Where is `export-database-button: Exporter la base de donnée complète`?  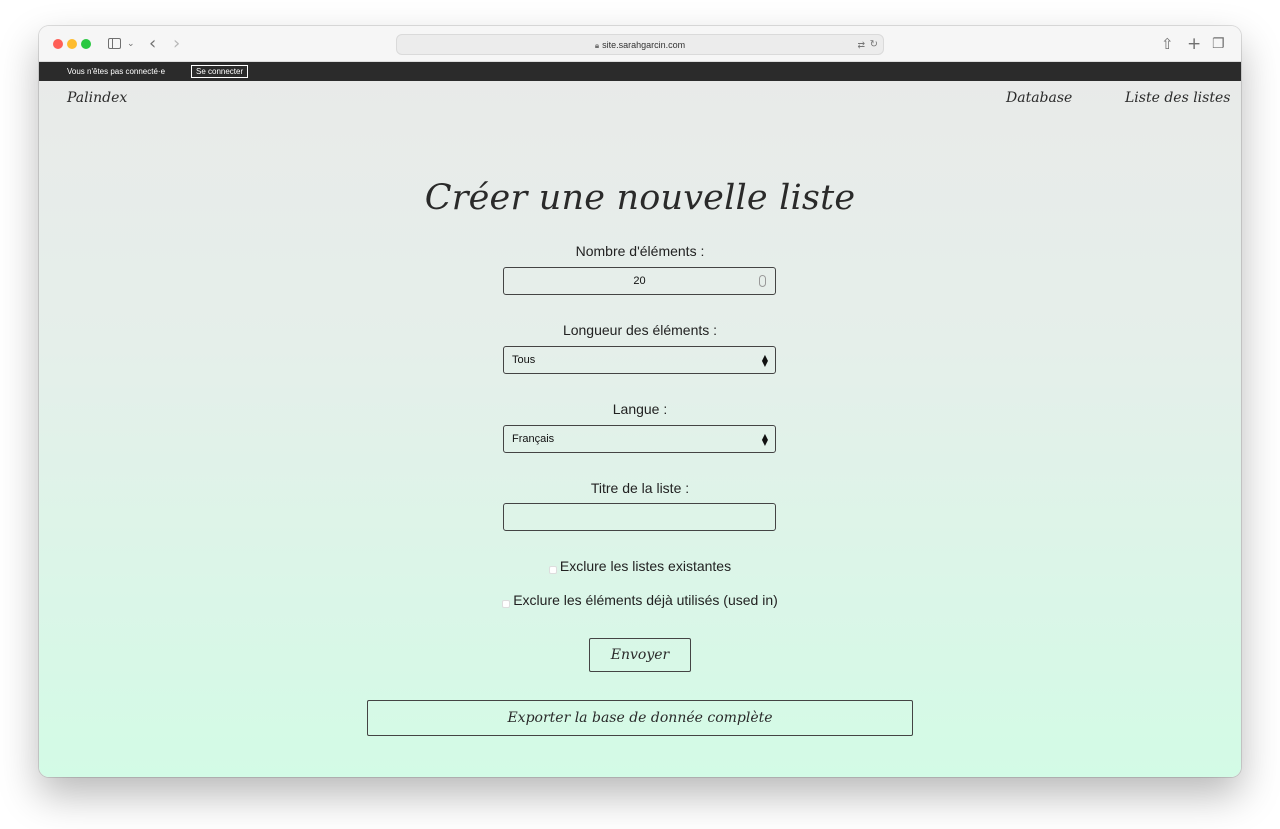
export-database-button: Exporter la base de donnée complète is located at coordinates (640, 718).